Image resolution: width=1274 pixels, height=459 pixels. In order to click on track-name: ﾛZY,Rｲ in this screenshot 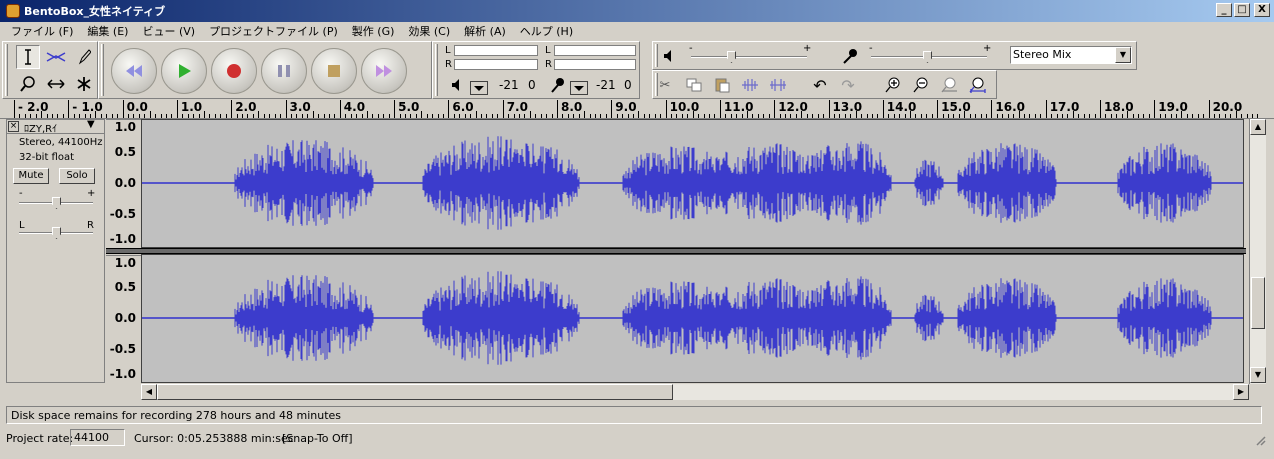, I will do `click(40, 127)`.